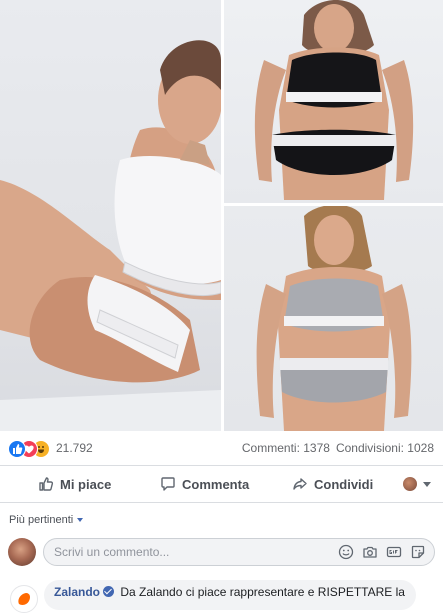  What do you see at coordinates (221, 448) in the screenshot?
I see `post-stats-bar: 21.792 Commenti: 1378 Condivisioni: 1028` at bounding box center [221, 448].